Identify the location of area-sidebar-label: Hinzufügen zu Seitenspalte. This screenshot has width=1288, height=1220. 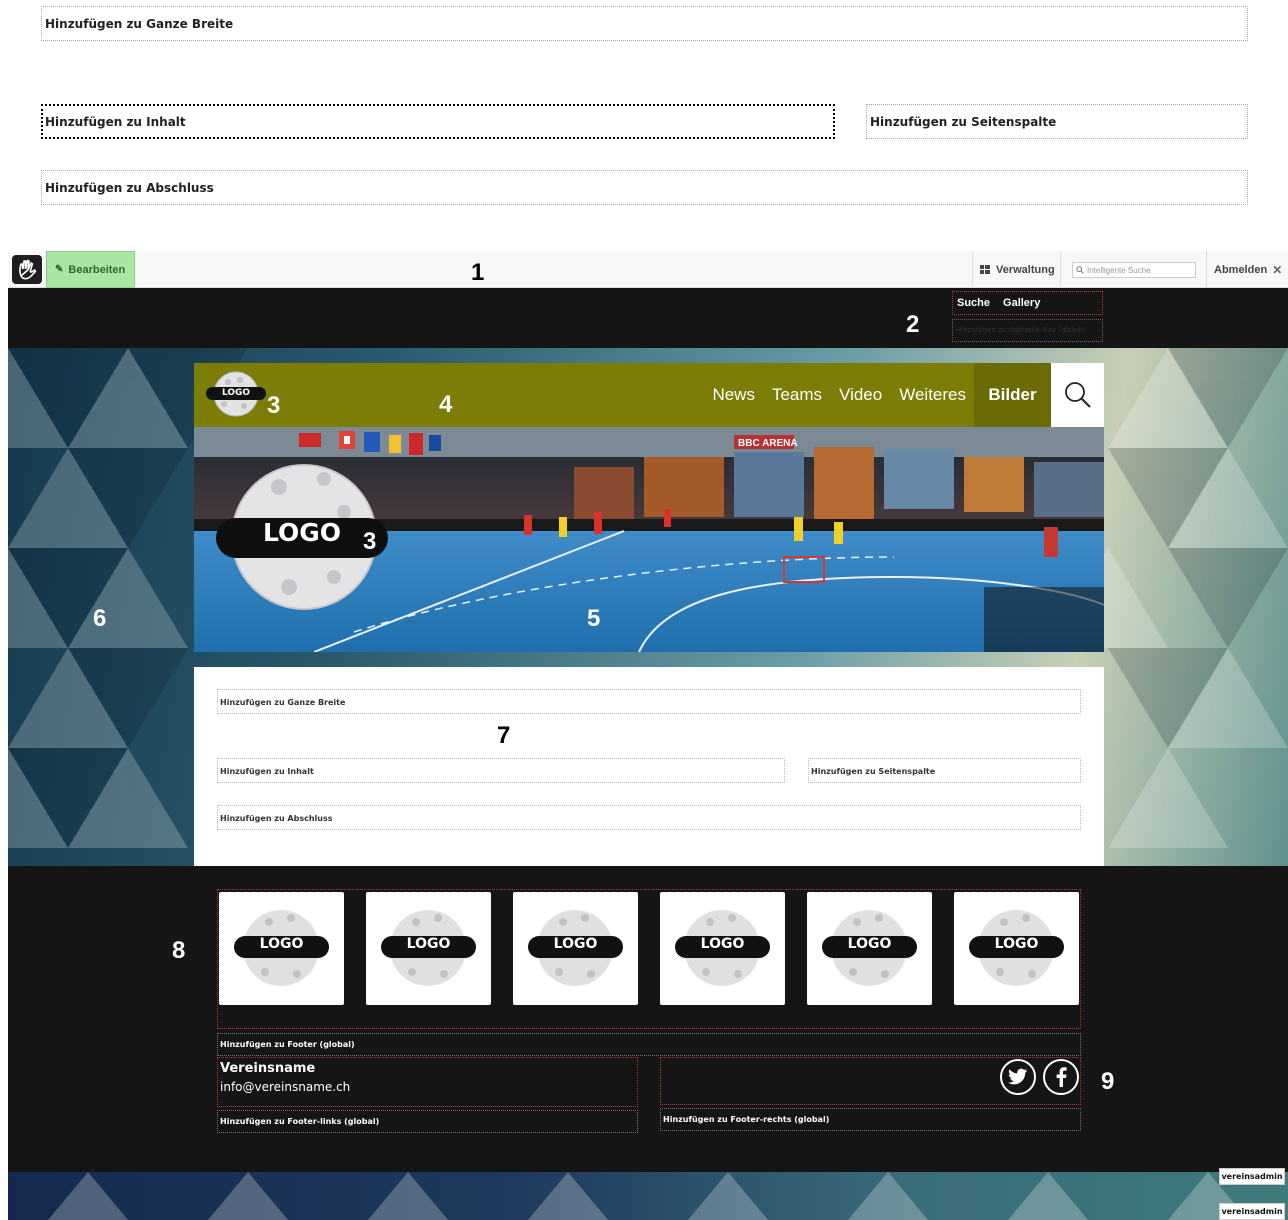
(873, 771).